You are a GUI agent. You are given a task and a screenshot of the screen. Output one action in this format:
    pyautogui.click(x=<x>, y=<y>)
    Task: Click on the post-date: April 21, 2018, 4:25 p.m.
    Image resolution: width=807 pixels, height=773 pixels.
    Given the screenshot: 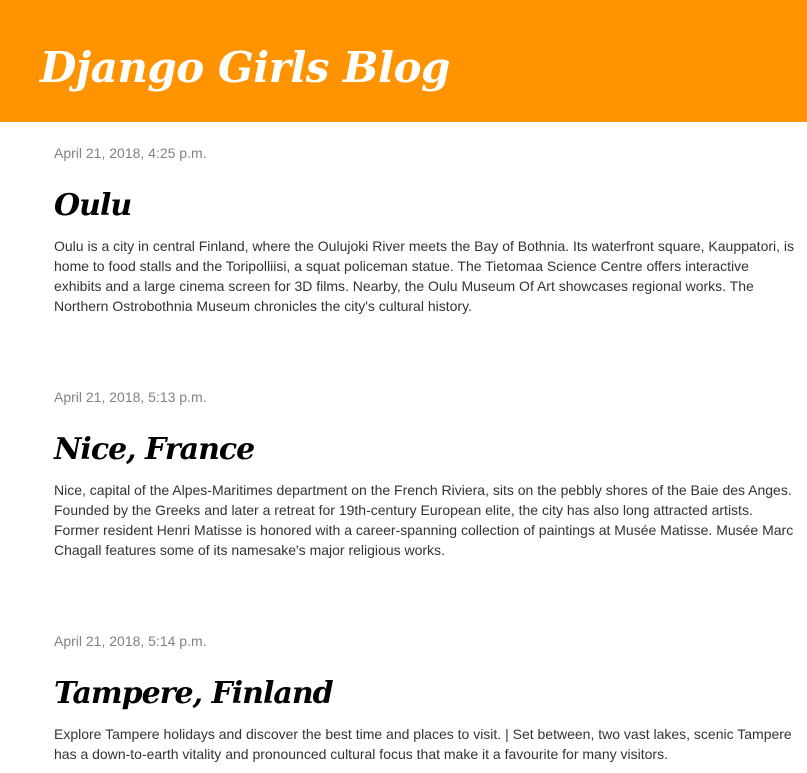 What is the action you would take?
    pyautogui.click(x=130, y=153)
    